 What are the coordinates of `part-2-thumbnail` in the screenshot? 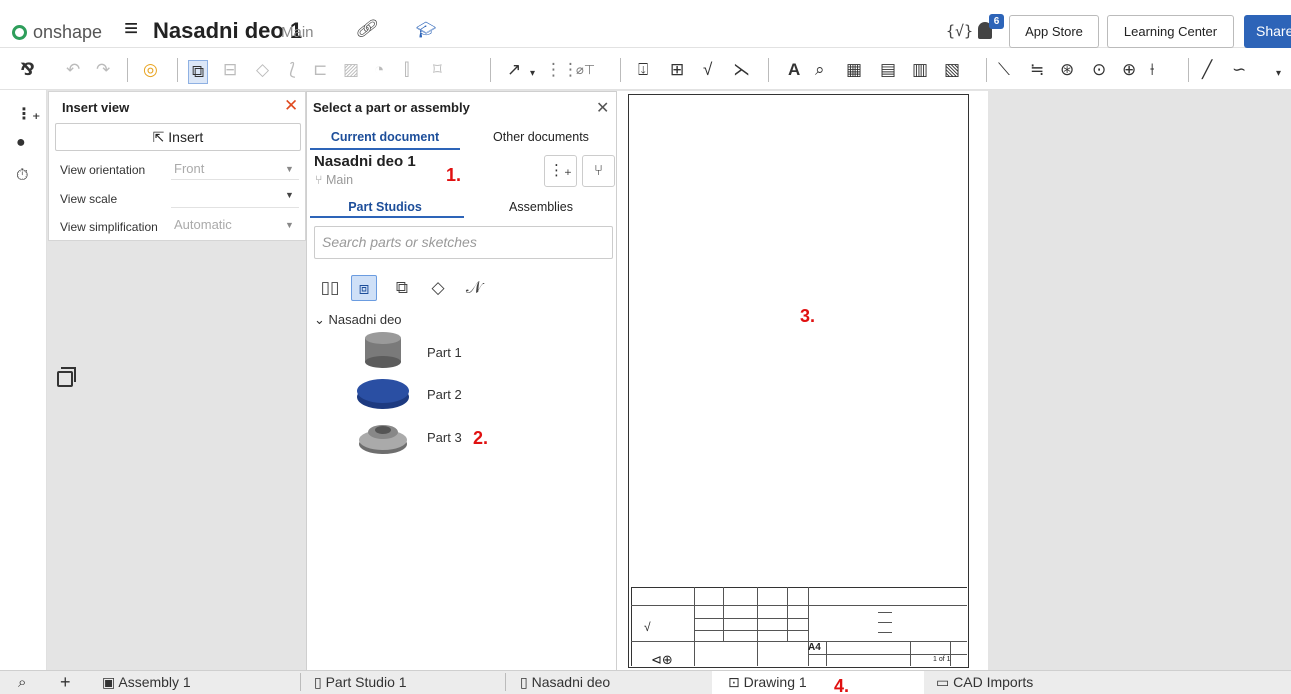 It's located at (384, 394).